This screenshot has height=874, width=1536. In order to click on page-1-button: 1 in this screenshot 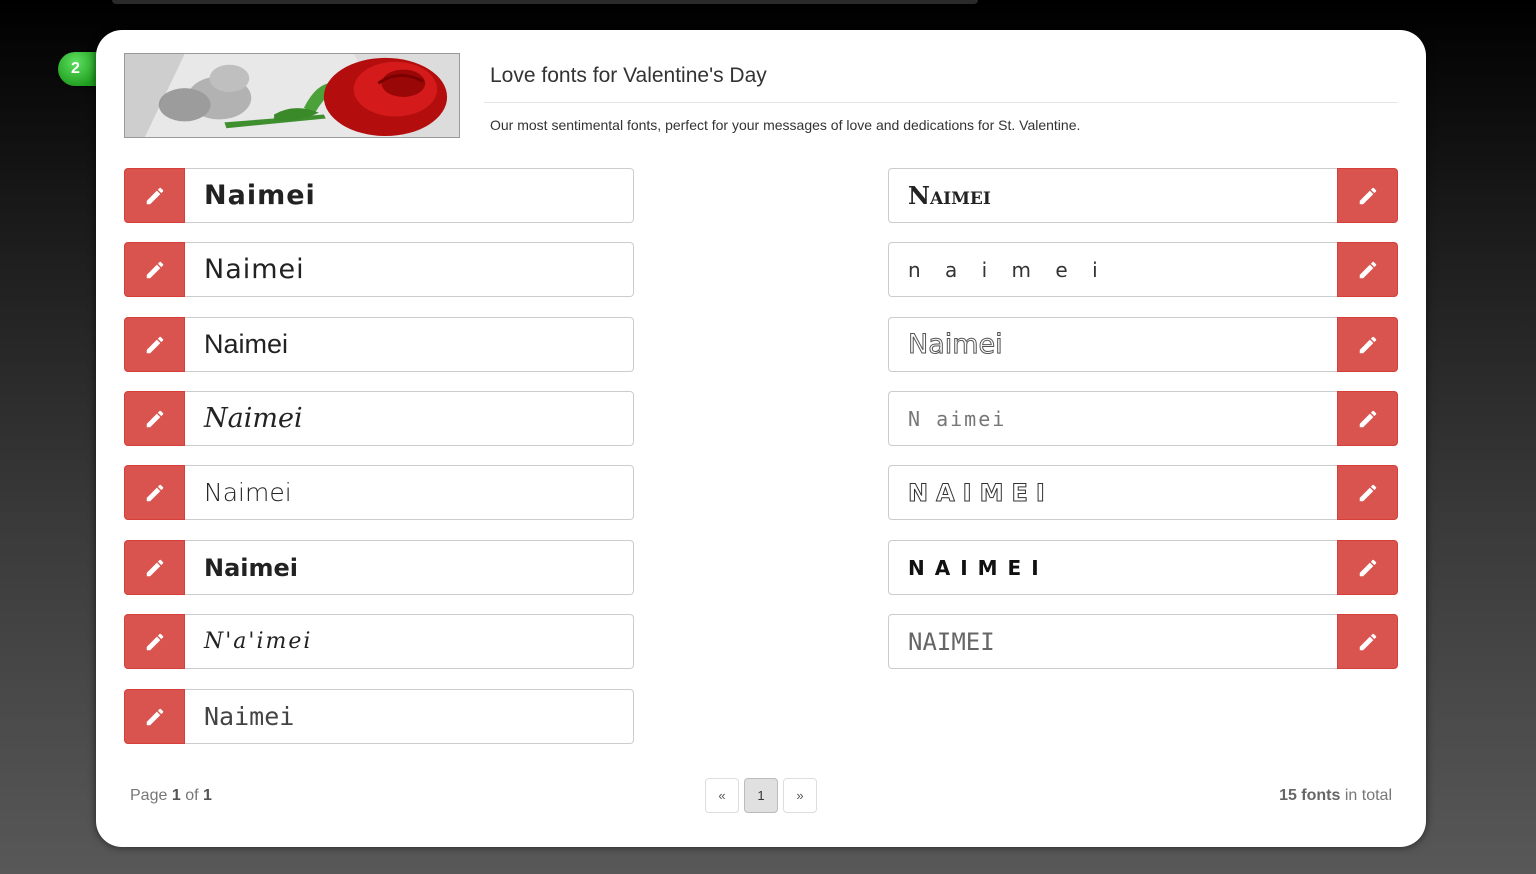, I will do `click(761, 795)`.